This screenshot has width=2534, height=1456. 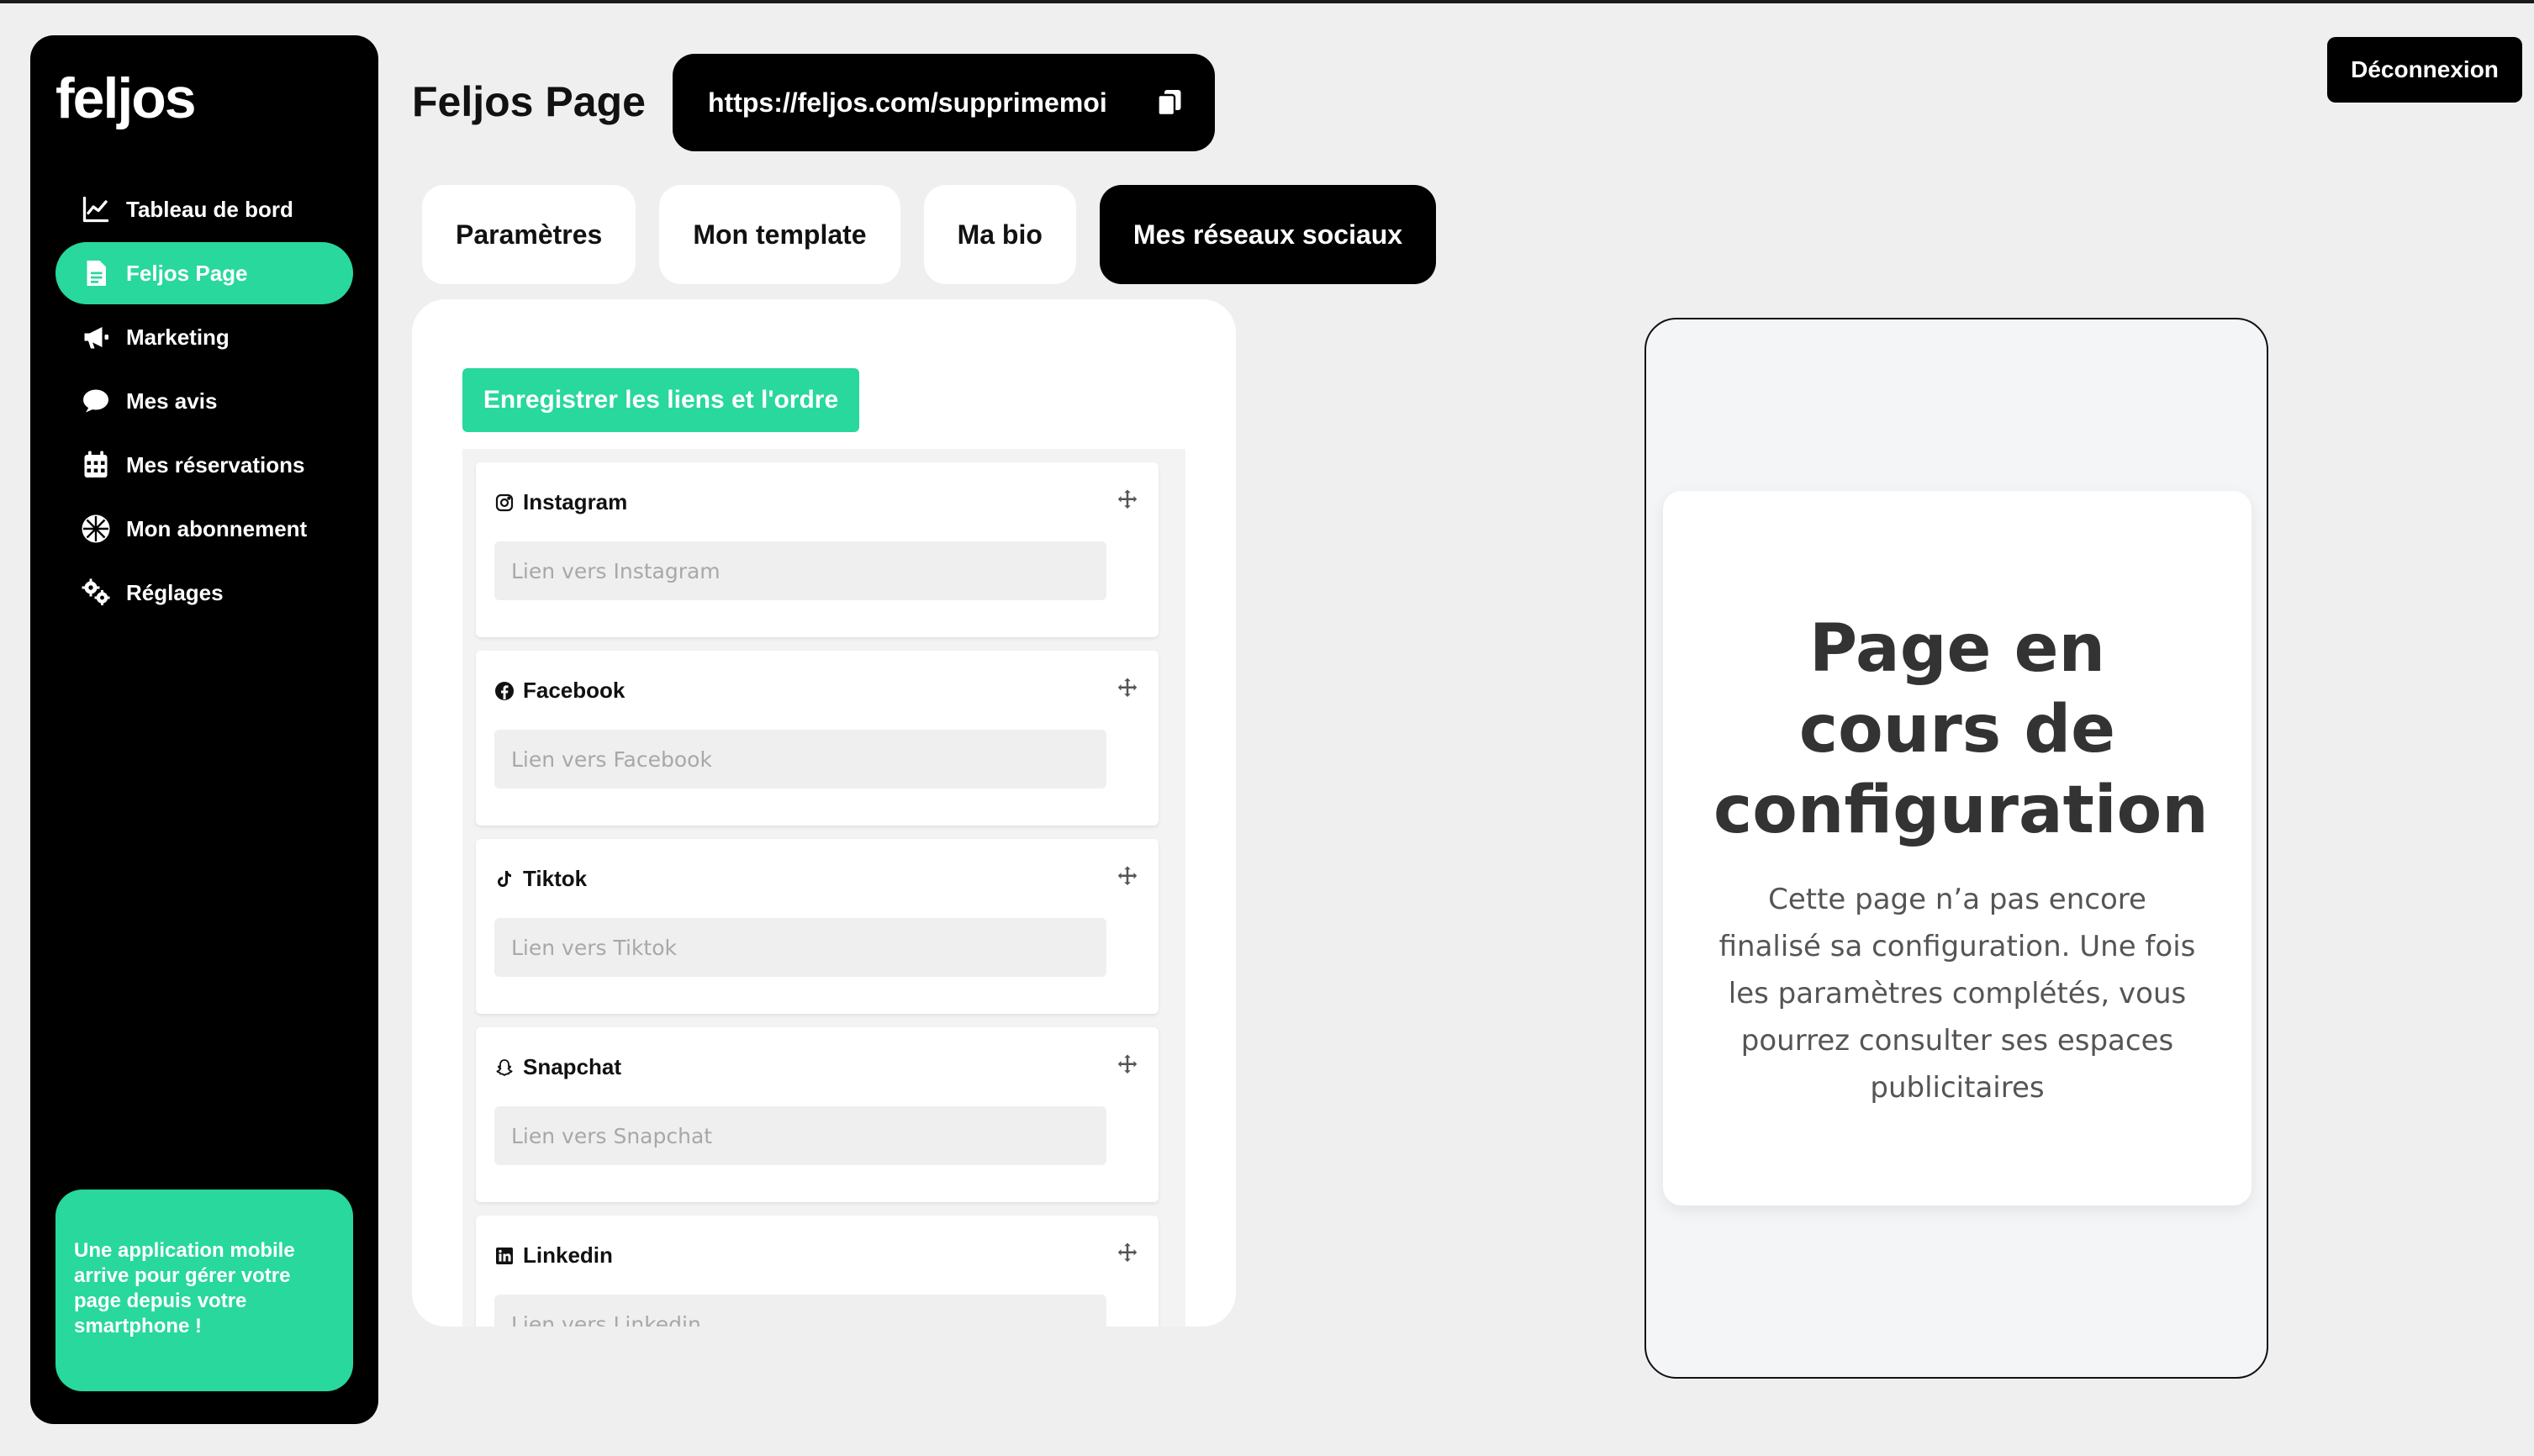 I want to click on sidebar-item-feljos-page: Feljos Page, so click(x=204, y=273).